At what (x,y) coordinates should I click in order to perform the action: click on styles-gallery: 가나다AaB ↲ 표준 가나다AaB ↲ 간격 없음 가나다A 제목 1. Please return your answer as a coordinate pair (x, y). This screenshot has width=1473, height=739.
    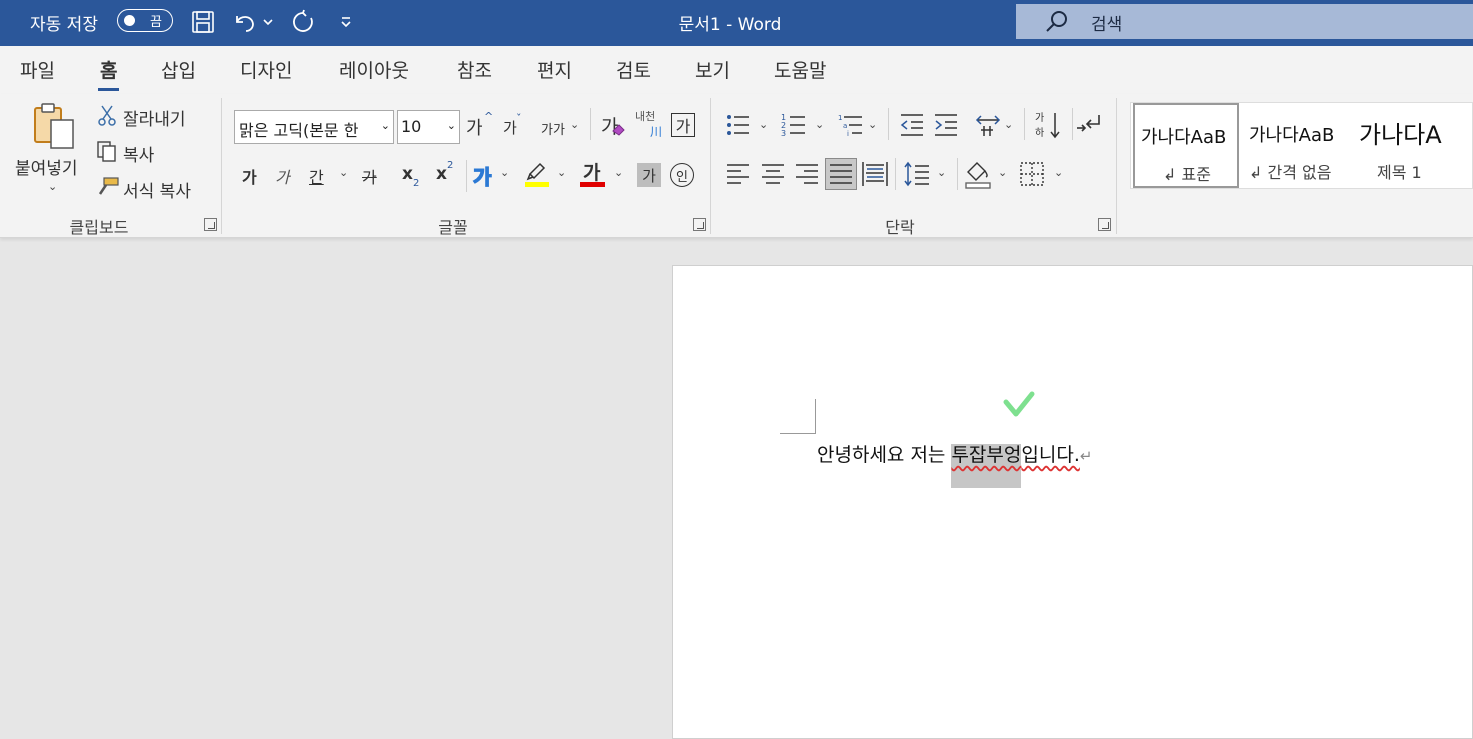
    Looking at the image, I should click on (1301, 145).